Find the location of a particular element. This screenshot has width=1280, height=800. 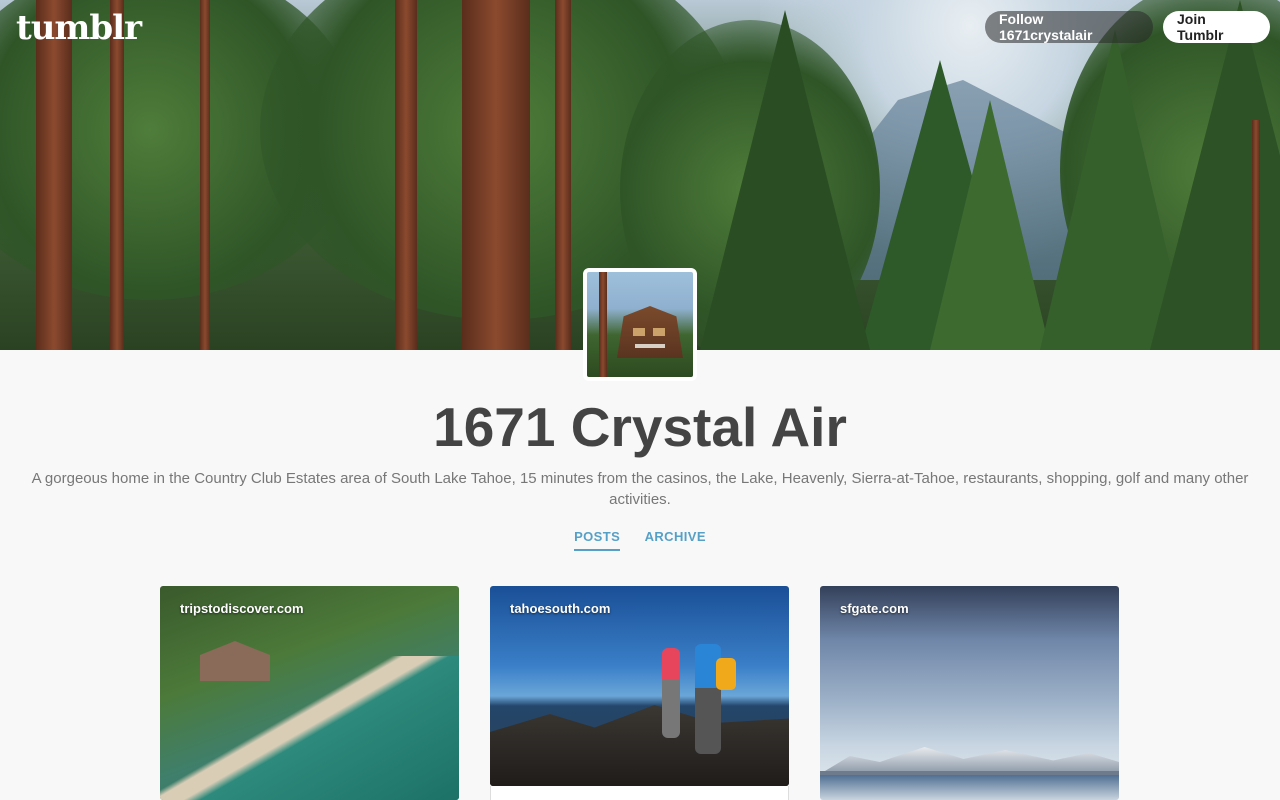

post-source: tahoesouth.com is located at coordinates (560, 608).